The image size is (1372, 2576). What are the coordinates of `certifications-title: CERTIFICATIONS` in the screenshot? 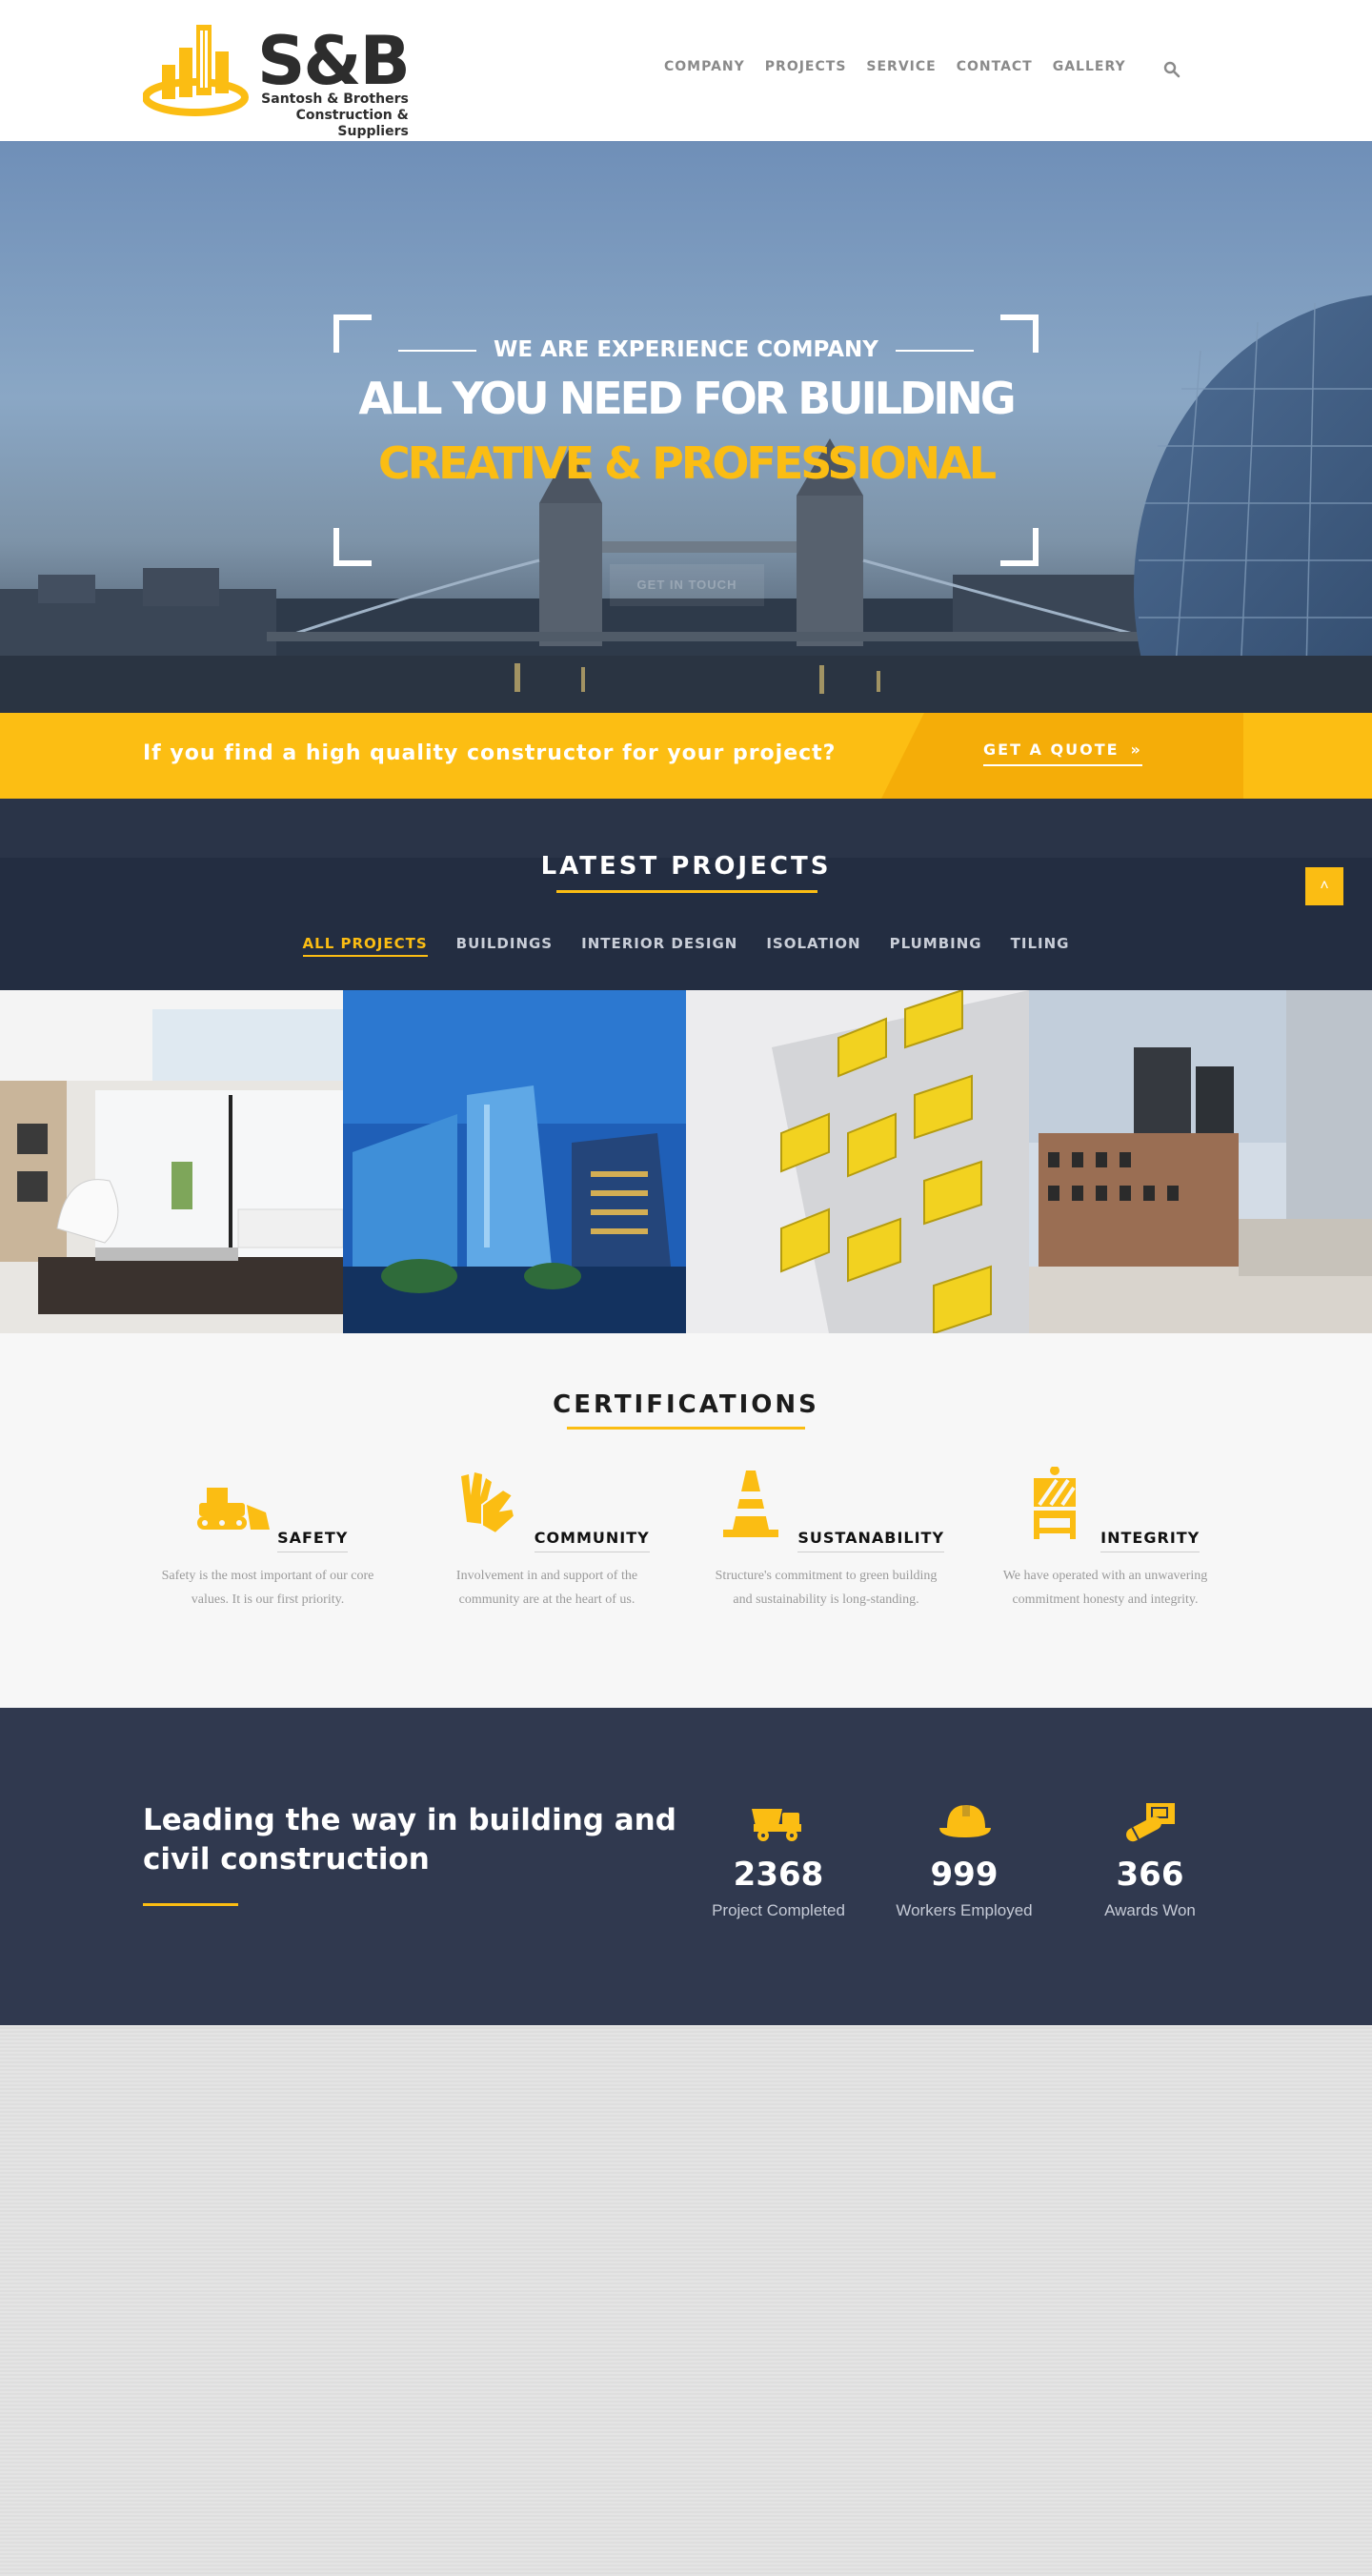 It's located at (686, 1405).